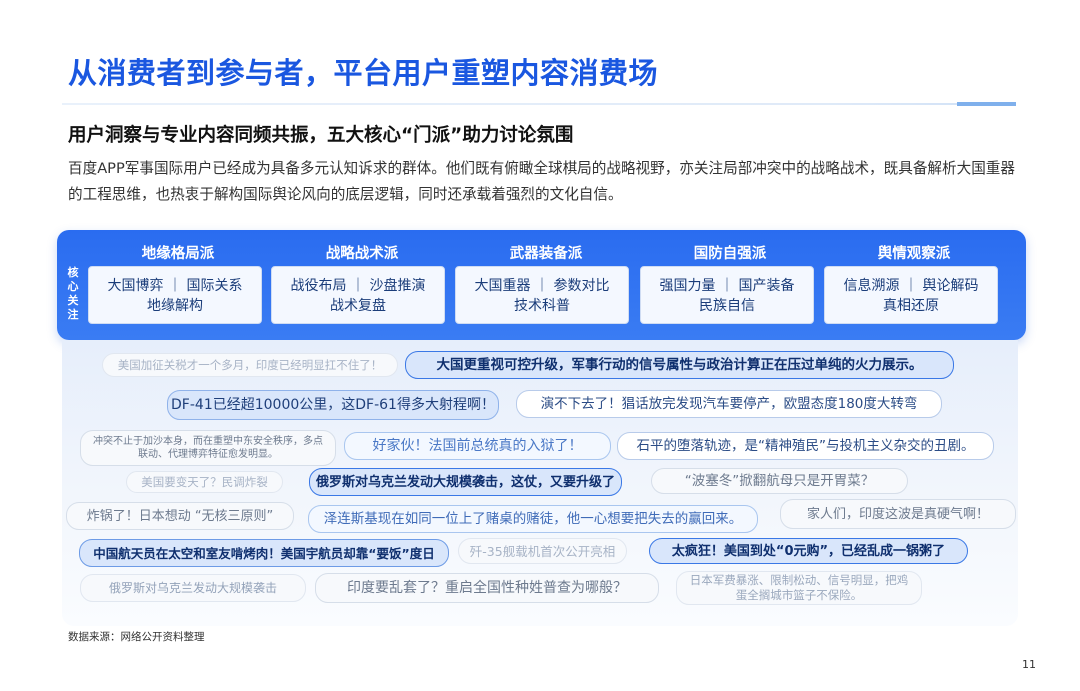 The height and width of the screenshot is (691, 1080). What do you see at coordinates (729, 404) in the screenshot?
I see `comment-pill: 演不下去了！猖话放完发现汽车要停产，欧盟态度180度大转弯` at bounding box center [729, 404].